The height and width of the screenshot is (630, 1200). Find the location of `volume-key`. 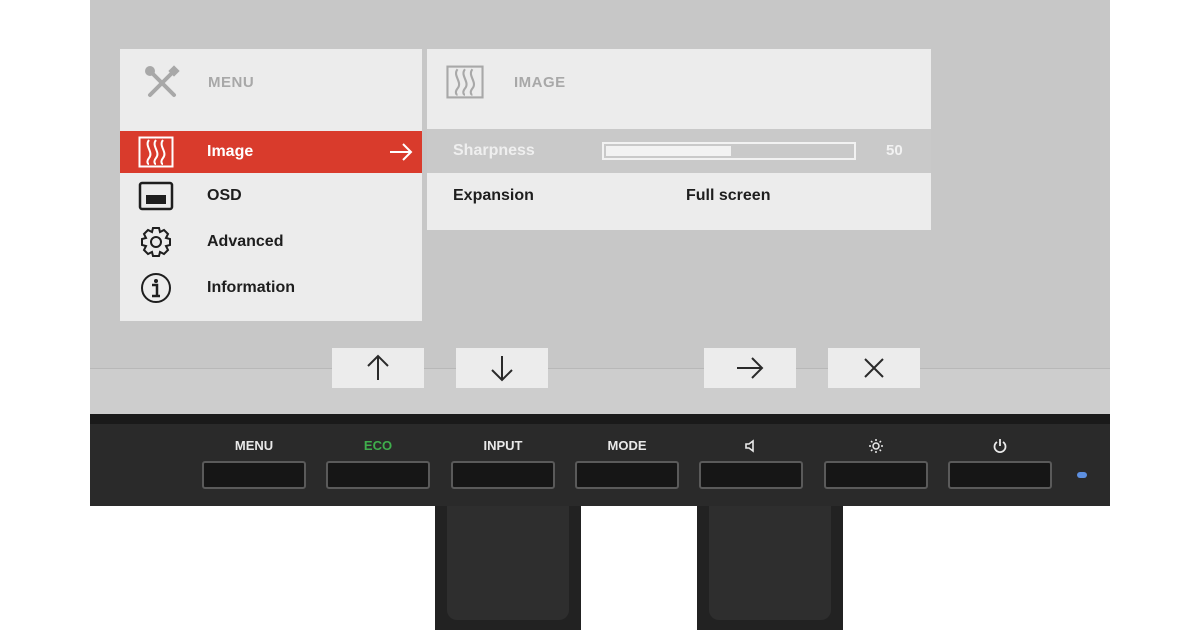

volume-key is located at coordinates (751, 475).